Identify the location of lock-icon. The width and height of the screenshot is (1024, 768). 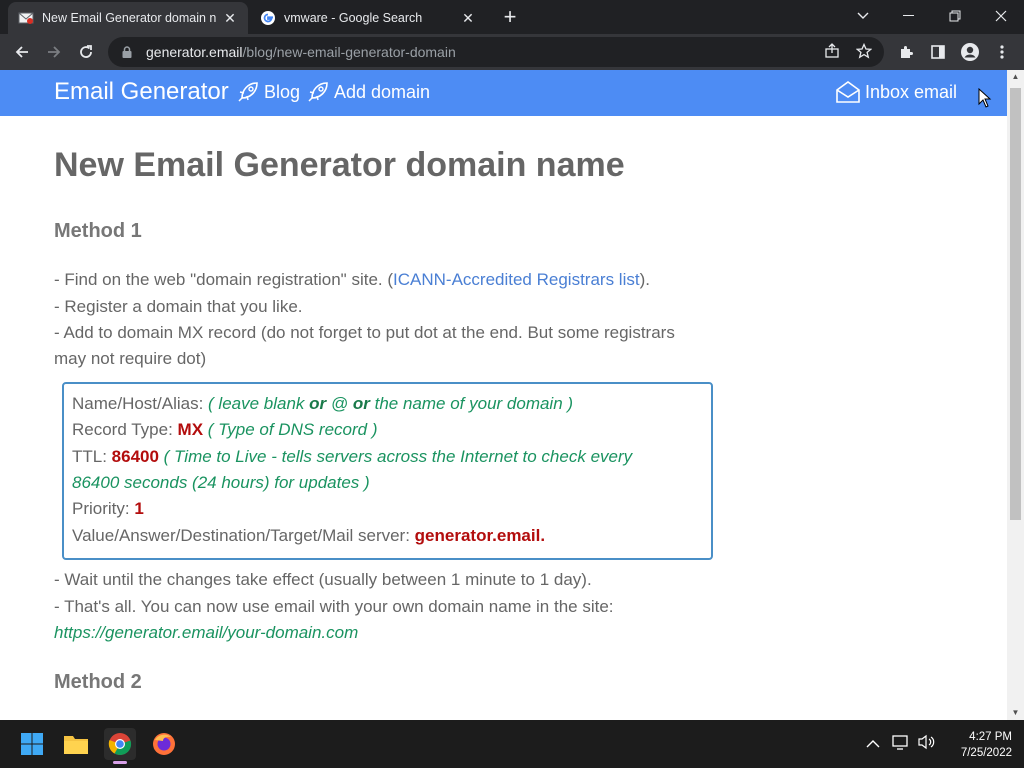
(127, 52).